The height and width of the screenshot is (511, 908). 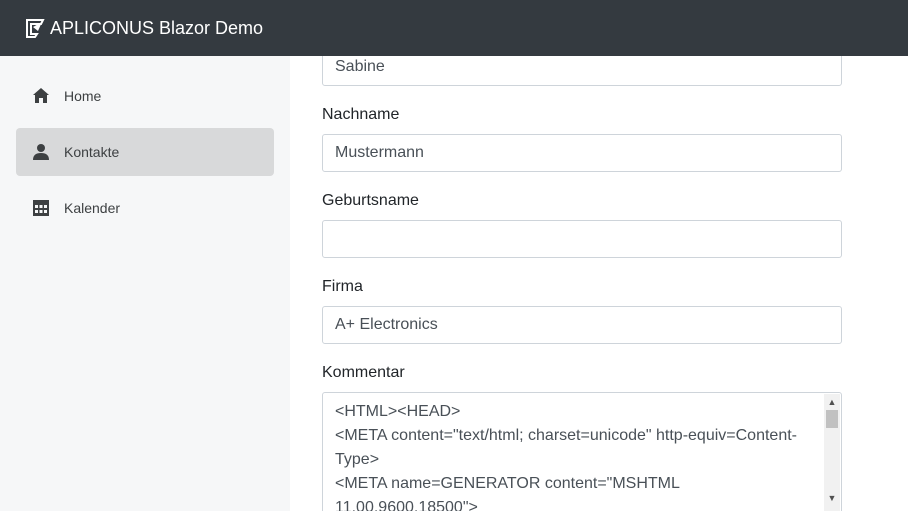 I want to click on nachname-label: Nachname, so click(x=361, y=114).